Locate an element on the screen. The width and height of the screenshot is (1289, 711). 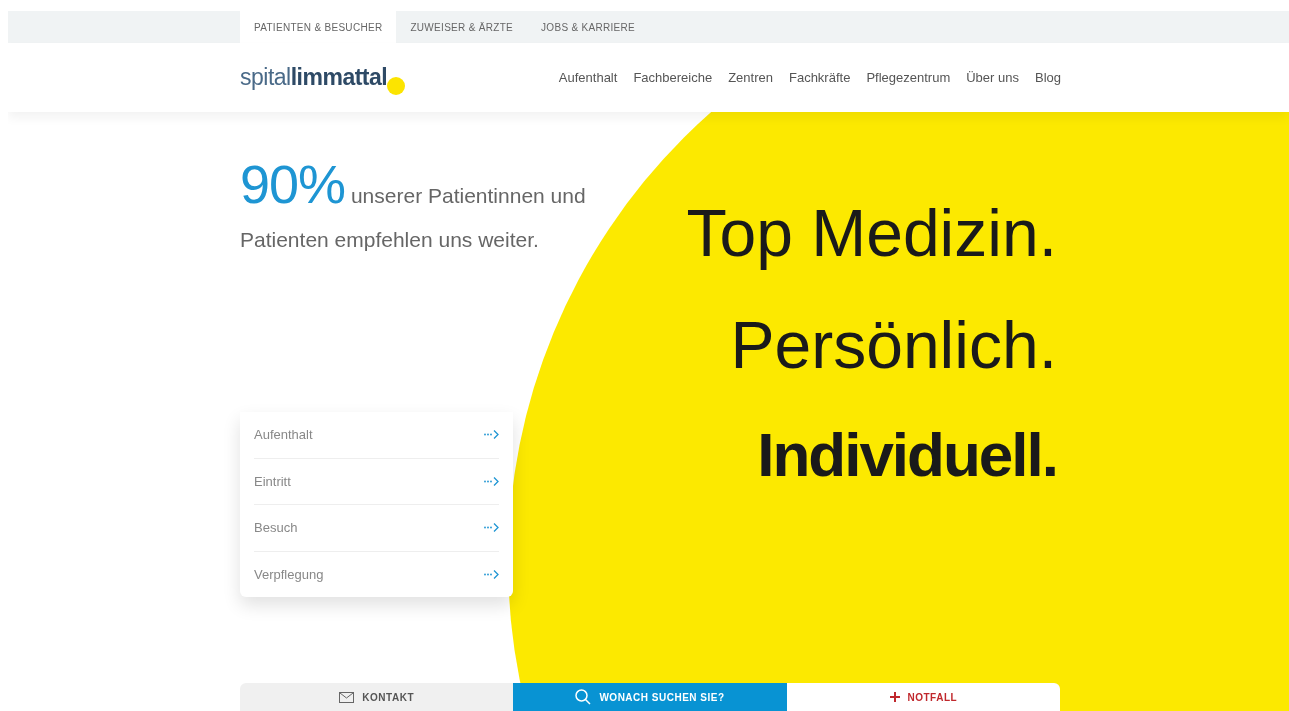
plus-icon is located at coordinates (894, 697).